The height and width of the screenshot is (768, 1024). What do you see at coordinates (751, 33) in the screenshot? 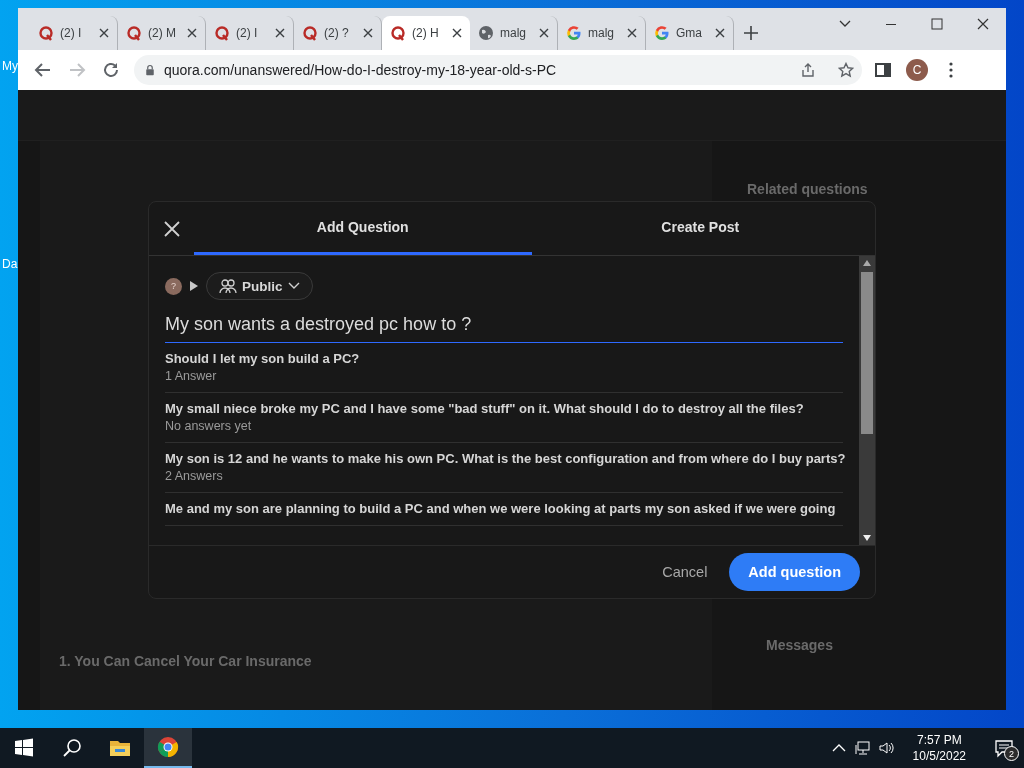
I see `new-tab-icon` at bounding box center [751, 33].